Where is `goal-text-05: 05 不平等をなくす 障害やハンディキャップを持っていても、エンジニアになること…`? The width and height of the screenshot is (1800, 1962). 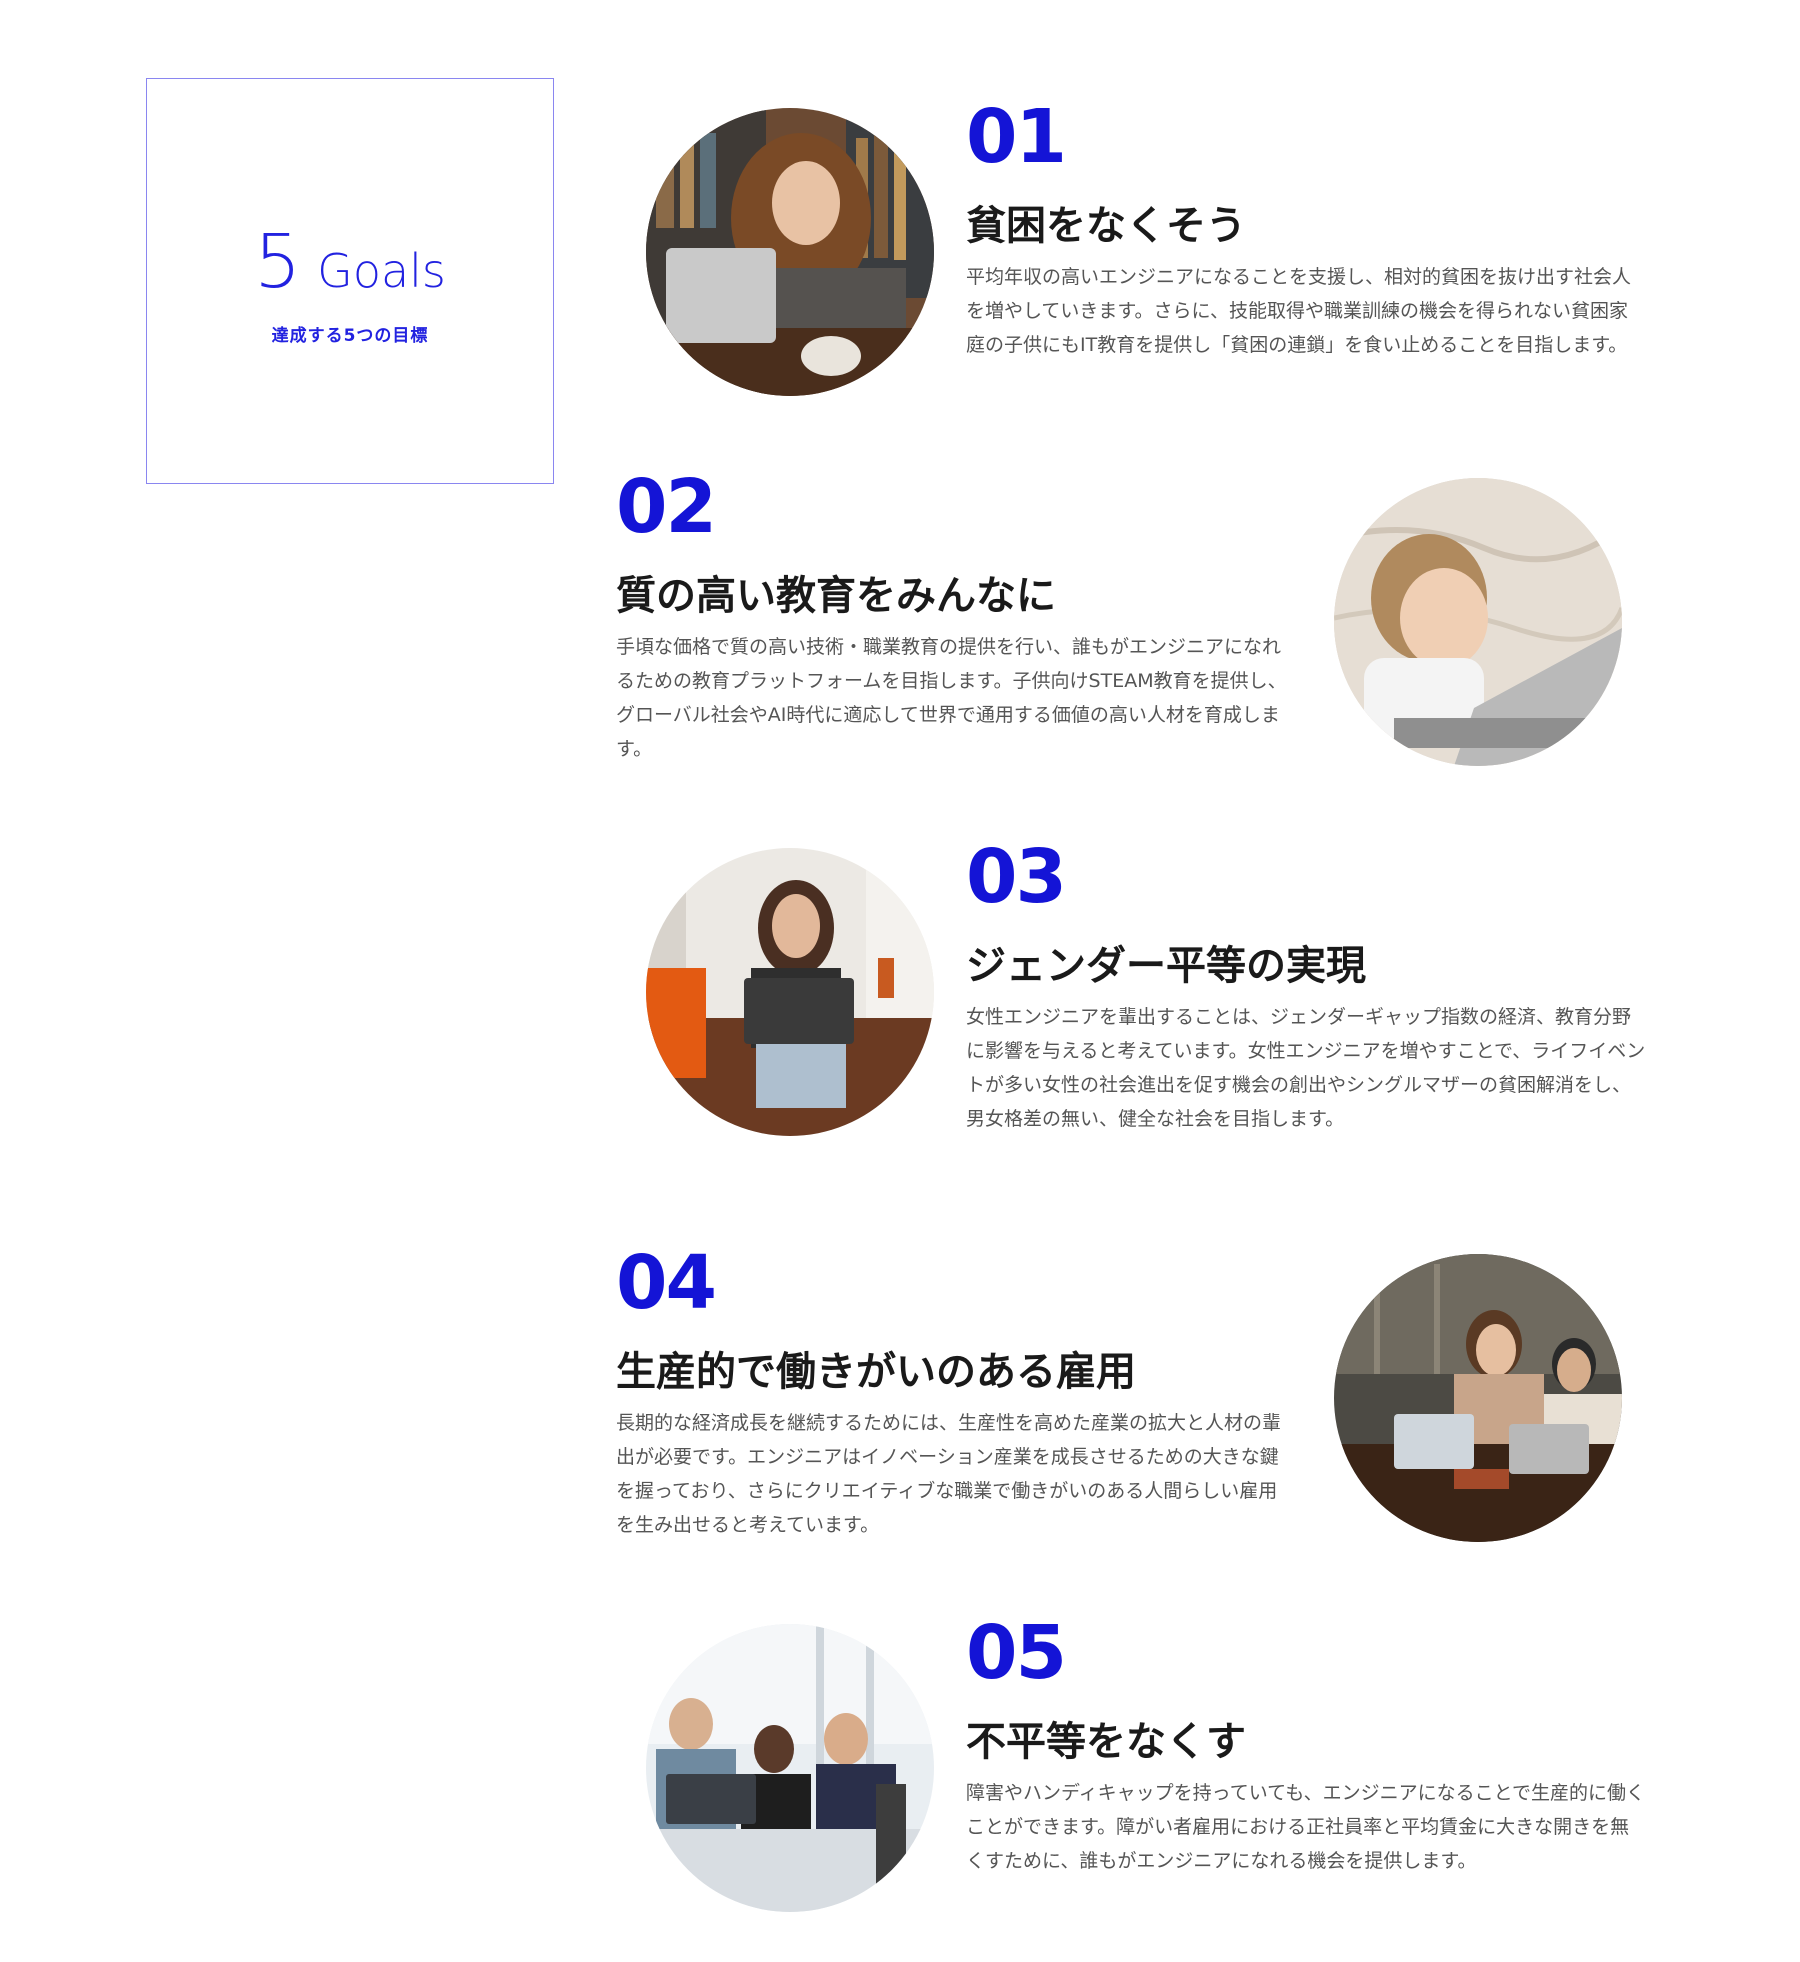 goal-text-05: 05 不平等をなくす 障害やハンディキャップを持っていても、エンジニアになること… is located at coordinates (1306, 1747).